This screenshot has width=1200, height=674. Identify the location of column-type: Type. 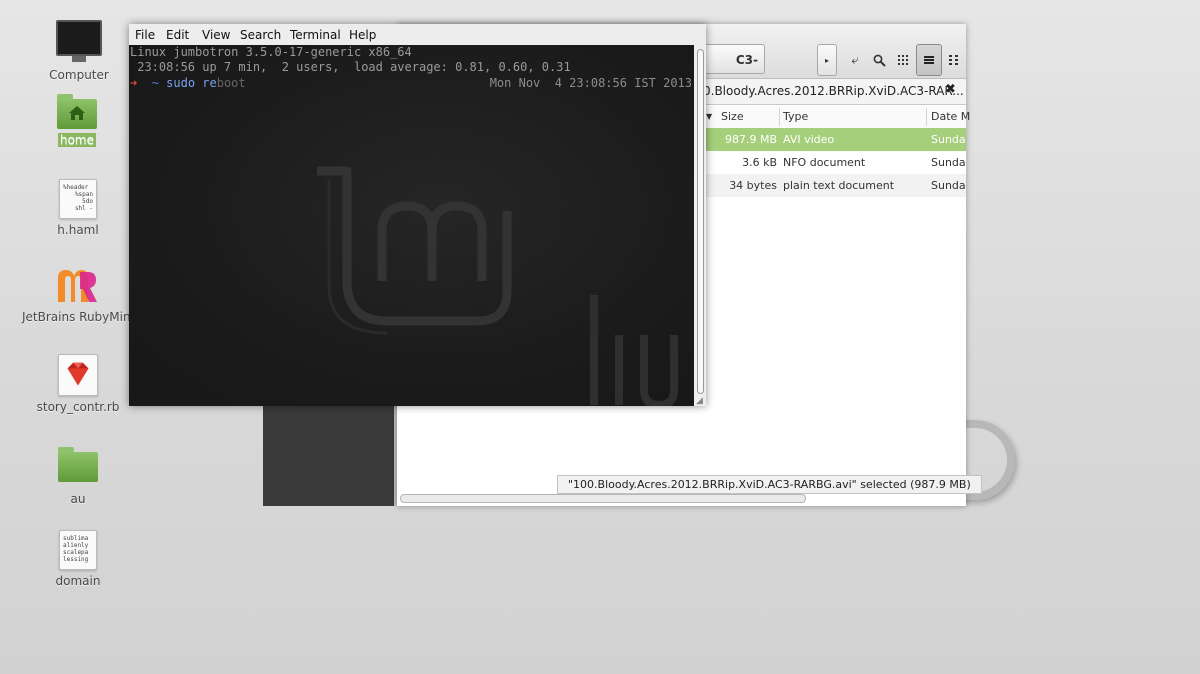
(795, 116).